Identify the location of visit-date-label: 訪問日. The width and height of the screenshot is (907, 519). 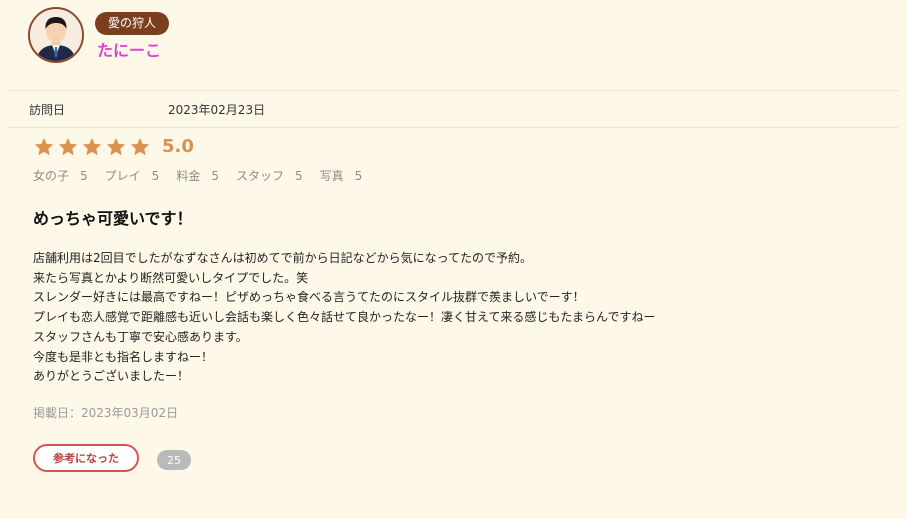
(47, 110).